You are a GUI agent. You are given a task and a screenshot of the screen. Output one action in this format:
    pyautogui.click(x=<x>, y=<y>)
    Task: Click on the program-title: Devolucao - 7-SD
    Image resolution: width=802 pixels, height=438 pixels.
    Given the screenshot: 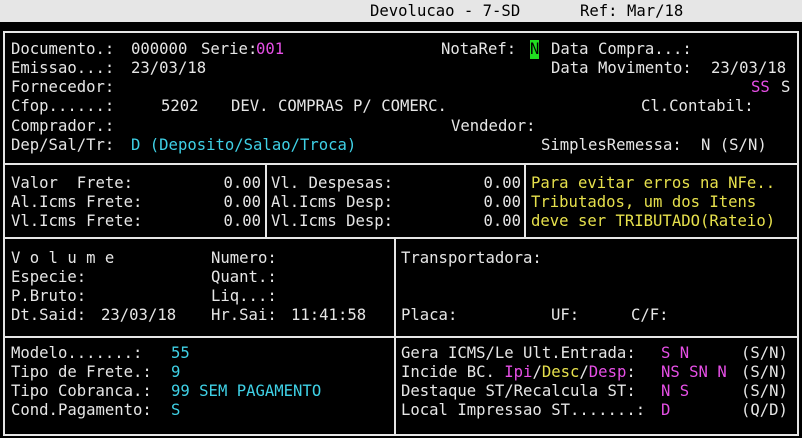 What is the action you would take?
    pyautogui.click(x=445, y=11)
    